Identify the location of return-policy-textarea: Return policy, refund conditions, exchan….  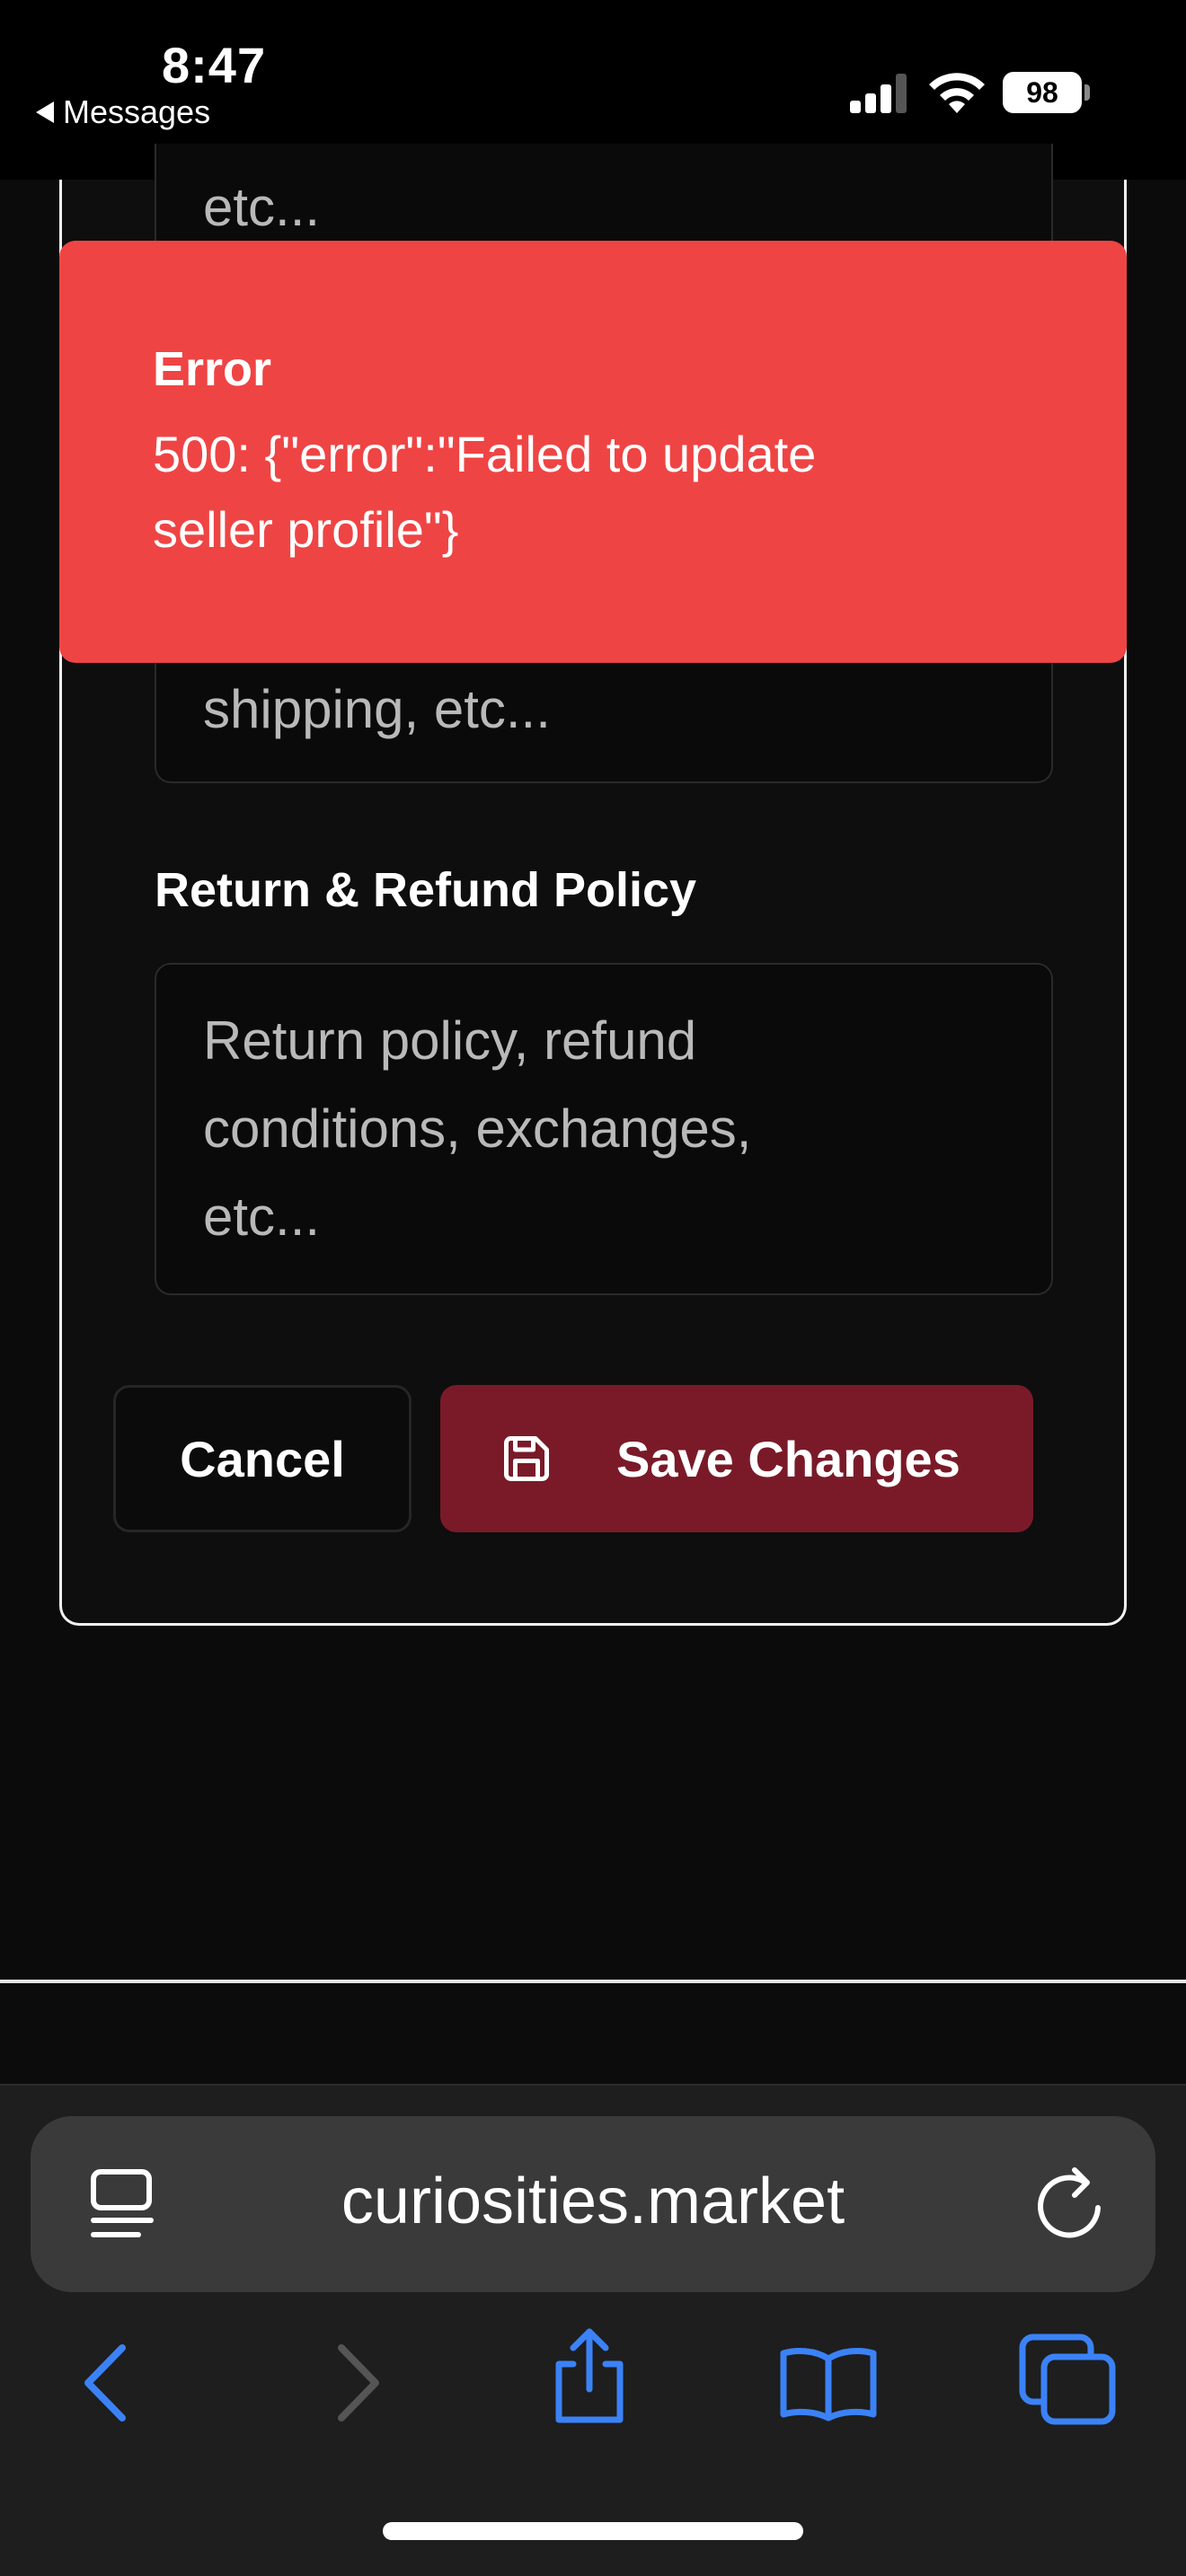
(604, 1129).